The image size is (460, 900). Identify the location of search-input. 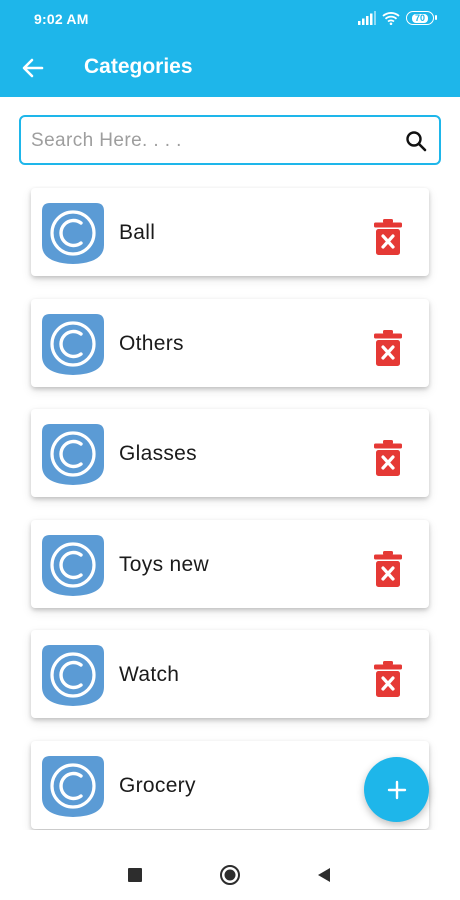
(211, 141).